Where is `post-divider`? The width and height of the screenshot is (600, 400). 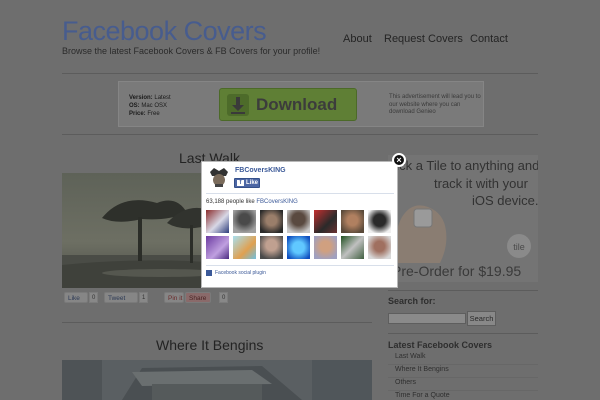 post-divider is located at coordinates (217, 322).